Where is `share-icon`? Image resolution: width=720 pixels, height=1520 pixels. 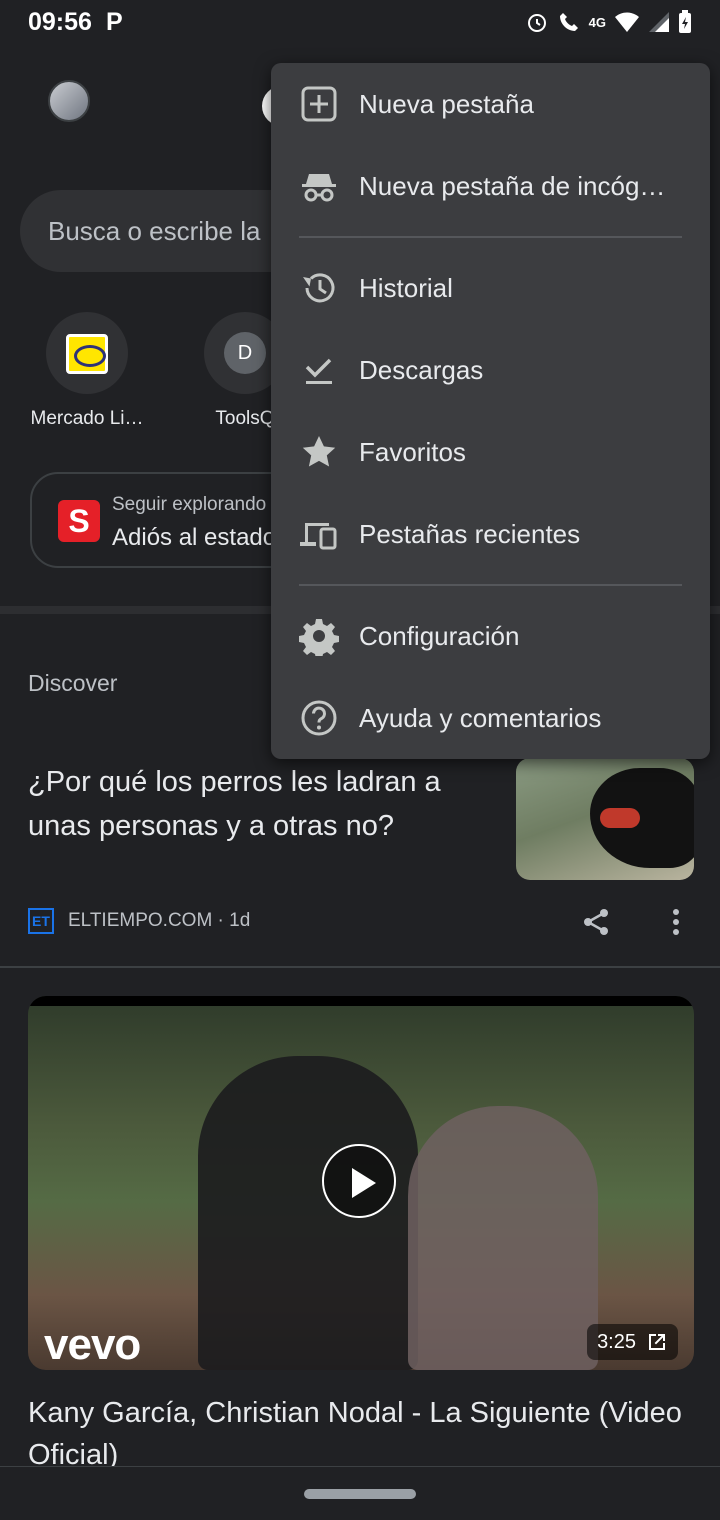
share-icon is located at coordinates (596, 922).